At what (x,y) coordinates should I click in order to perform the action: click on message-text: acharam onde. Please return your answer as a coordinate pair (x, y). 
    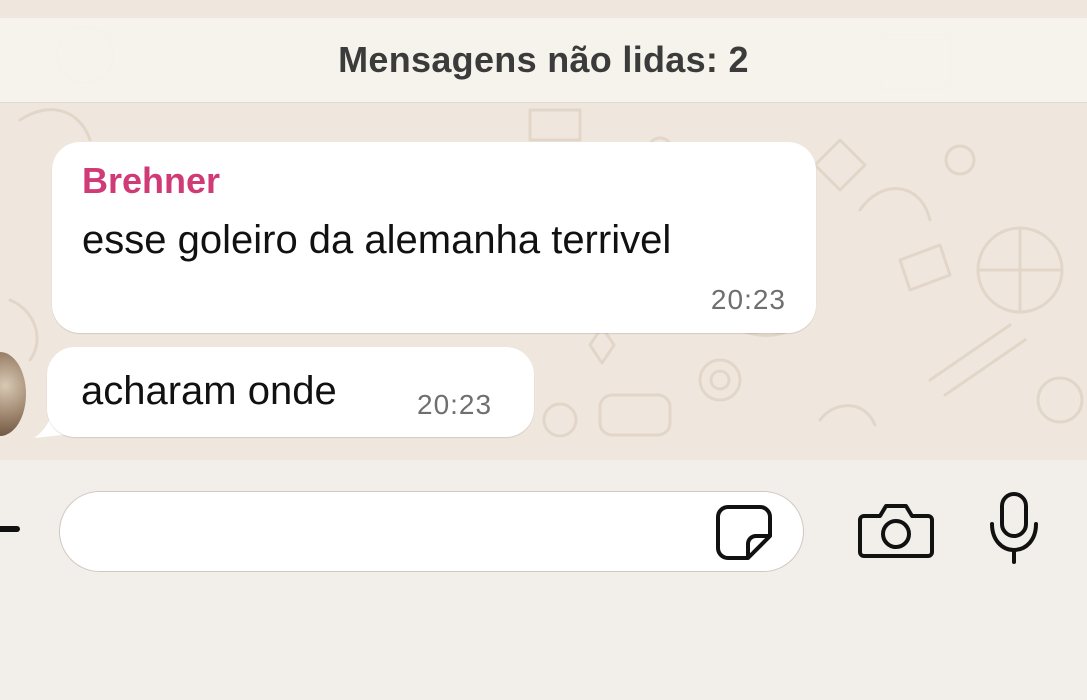
    Looking at the image, I should click on (209, 391).